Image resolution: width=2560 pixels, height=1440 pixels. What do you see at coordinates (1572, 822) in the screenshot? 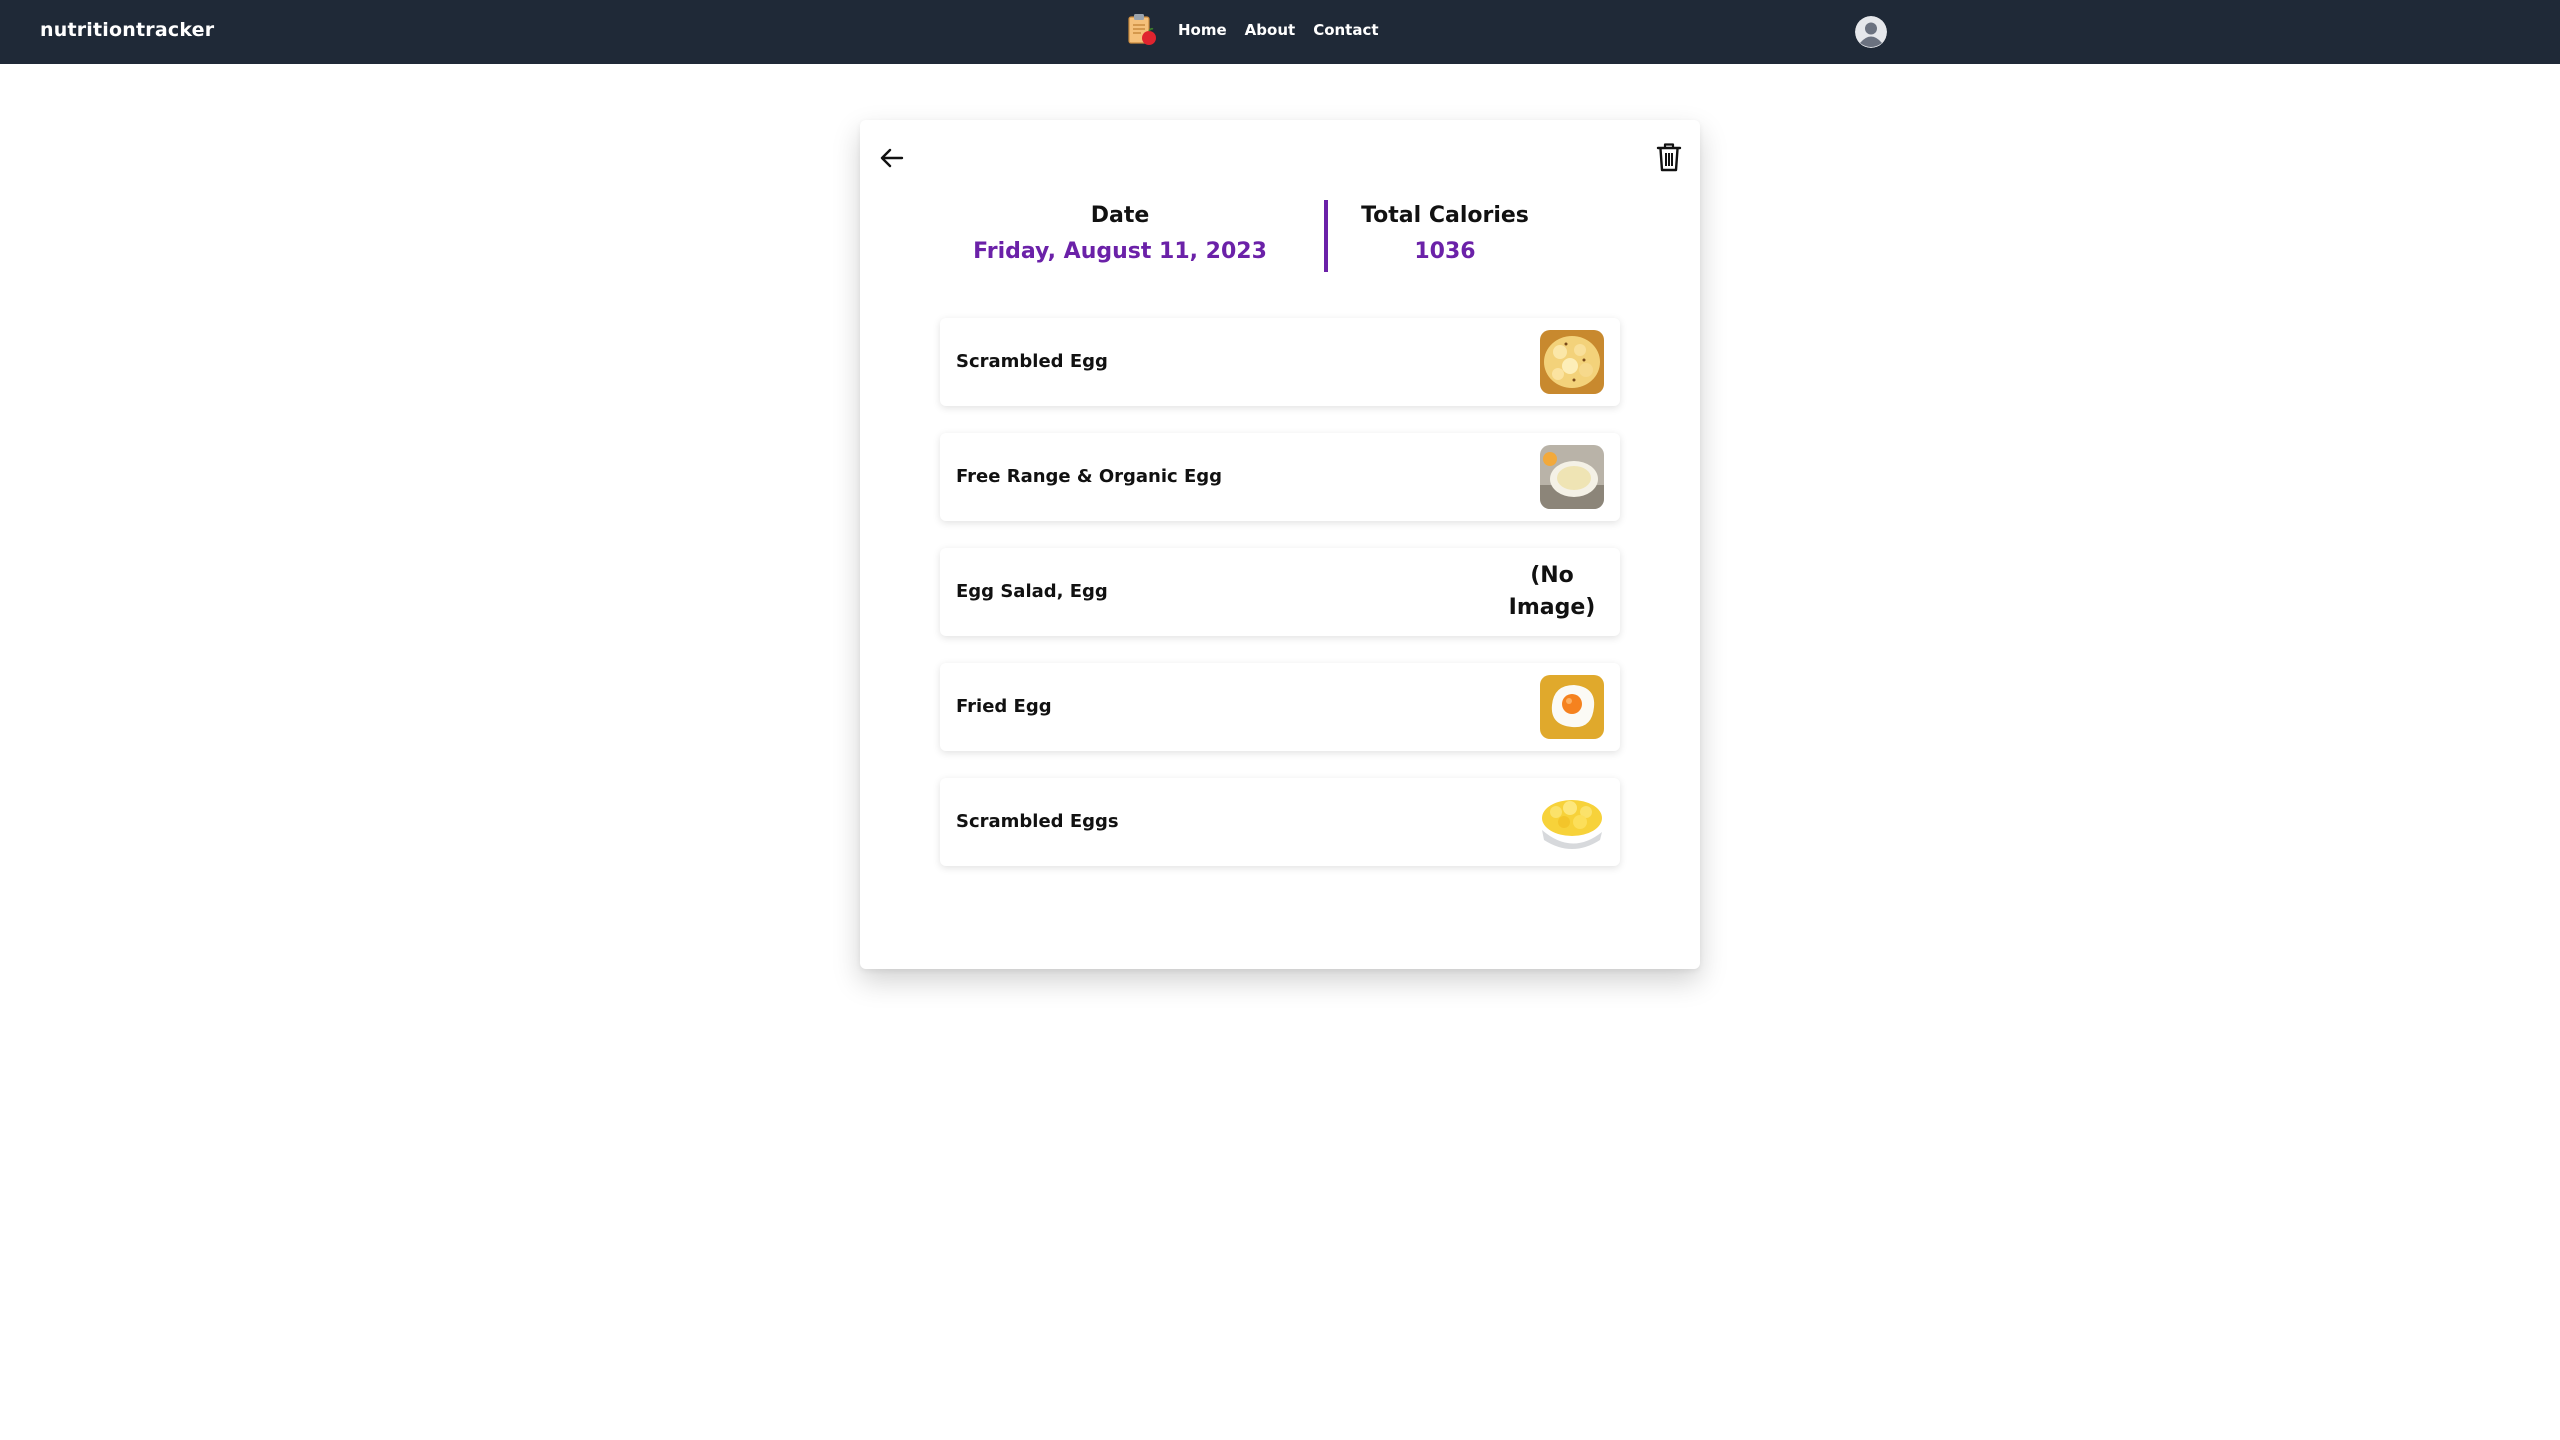
I see `scrambled-eggs-photo` at bounding box center [1572, 822].